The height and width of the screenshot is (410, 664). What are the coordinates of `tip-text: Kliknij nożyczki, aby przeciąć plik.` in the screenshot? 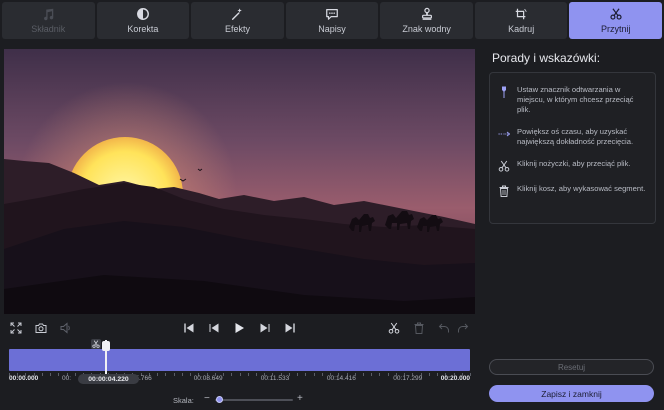 It's located at (574, 163).